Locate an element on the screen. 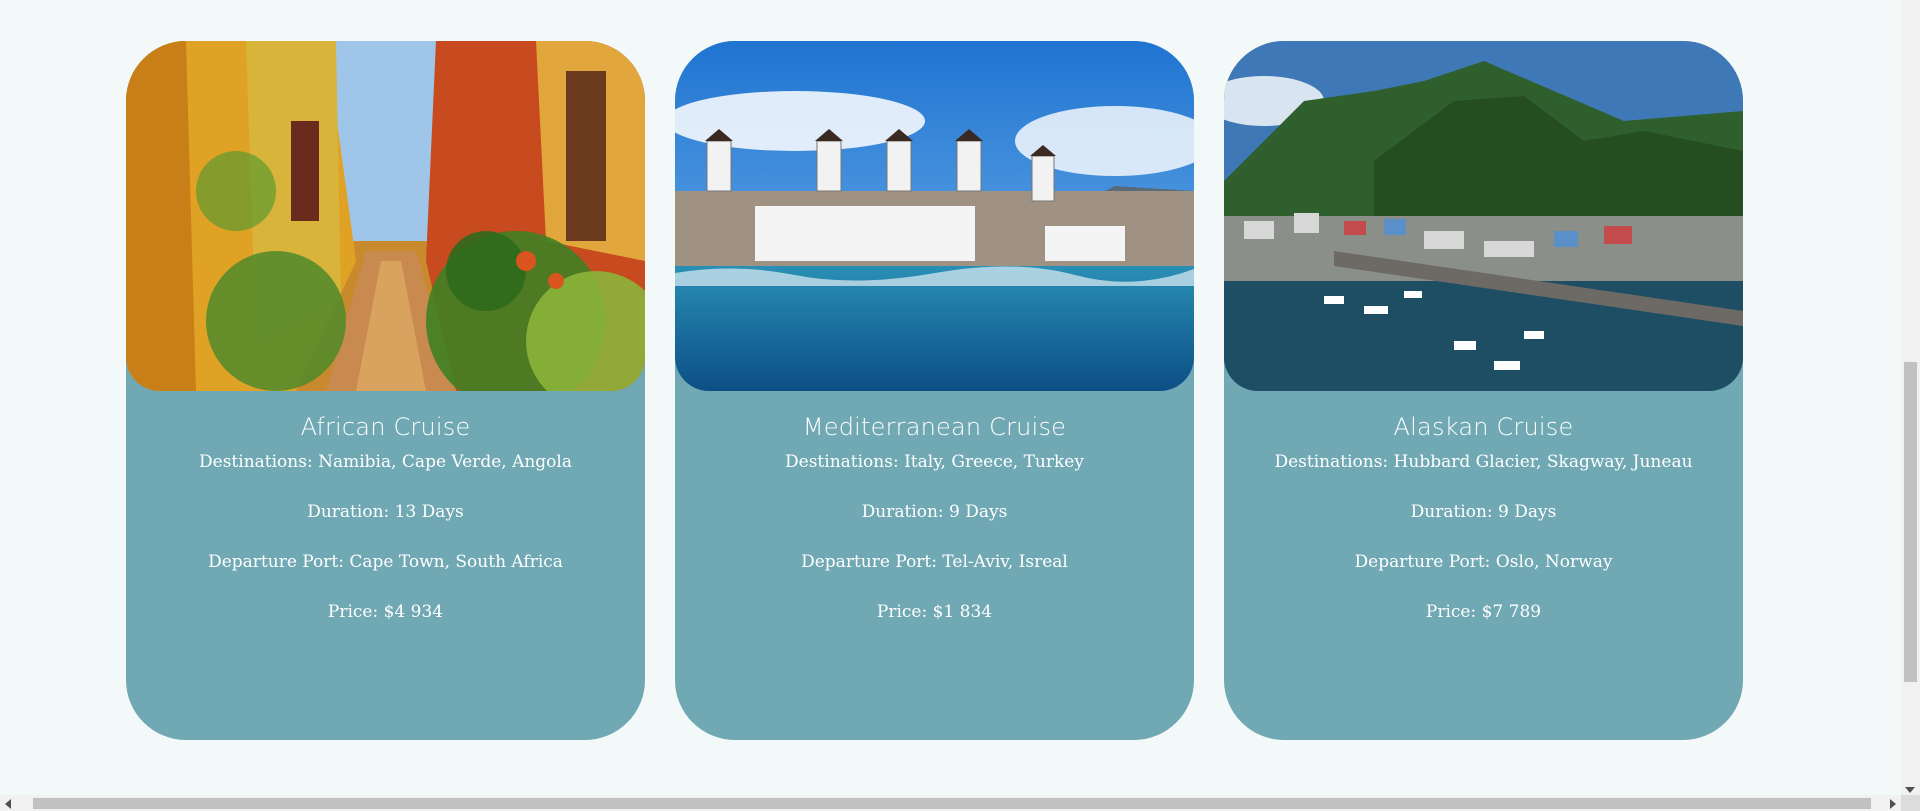  scrollbar-corner is located at coordinates (1910, 803).